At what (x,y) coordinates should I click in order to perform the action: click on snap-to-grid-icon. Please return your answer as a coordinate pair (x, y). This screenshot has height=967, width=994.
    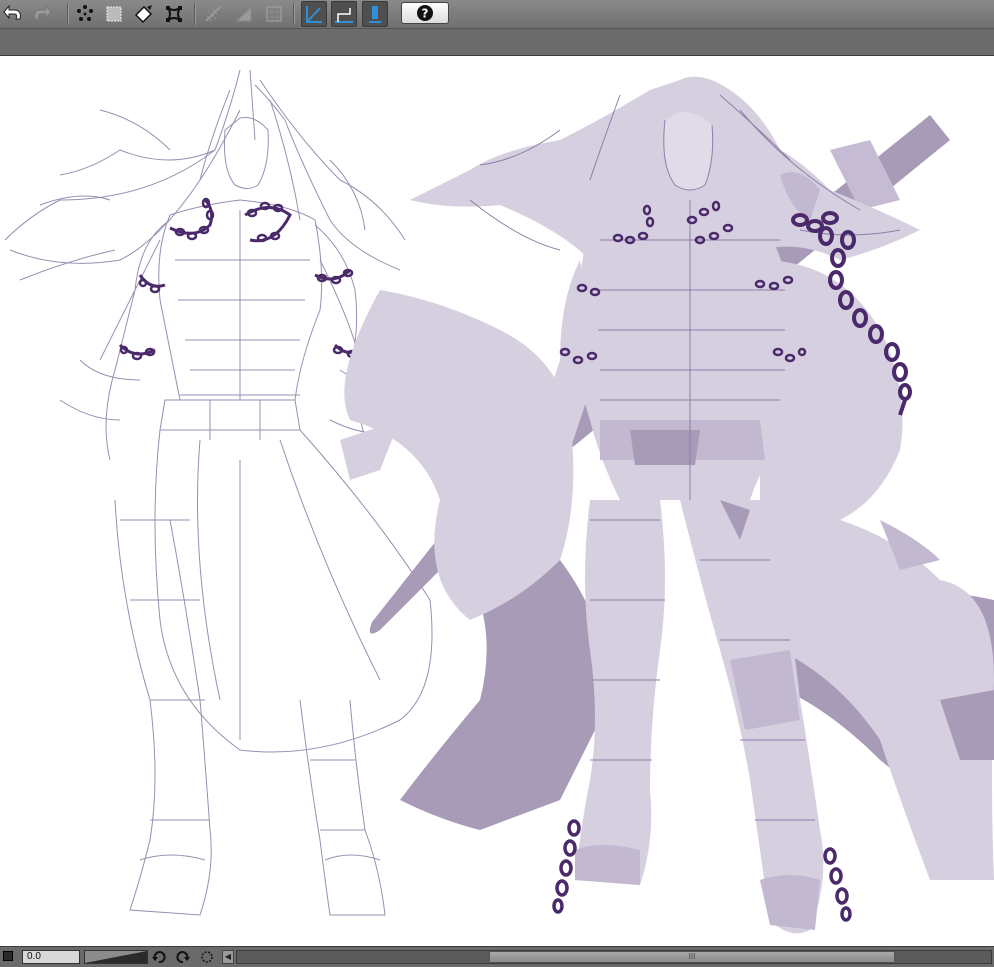
    Looking at the image, I should click on (375, 14).